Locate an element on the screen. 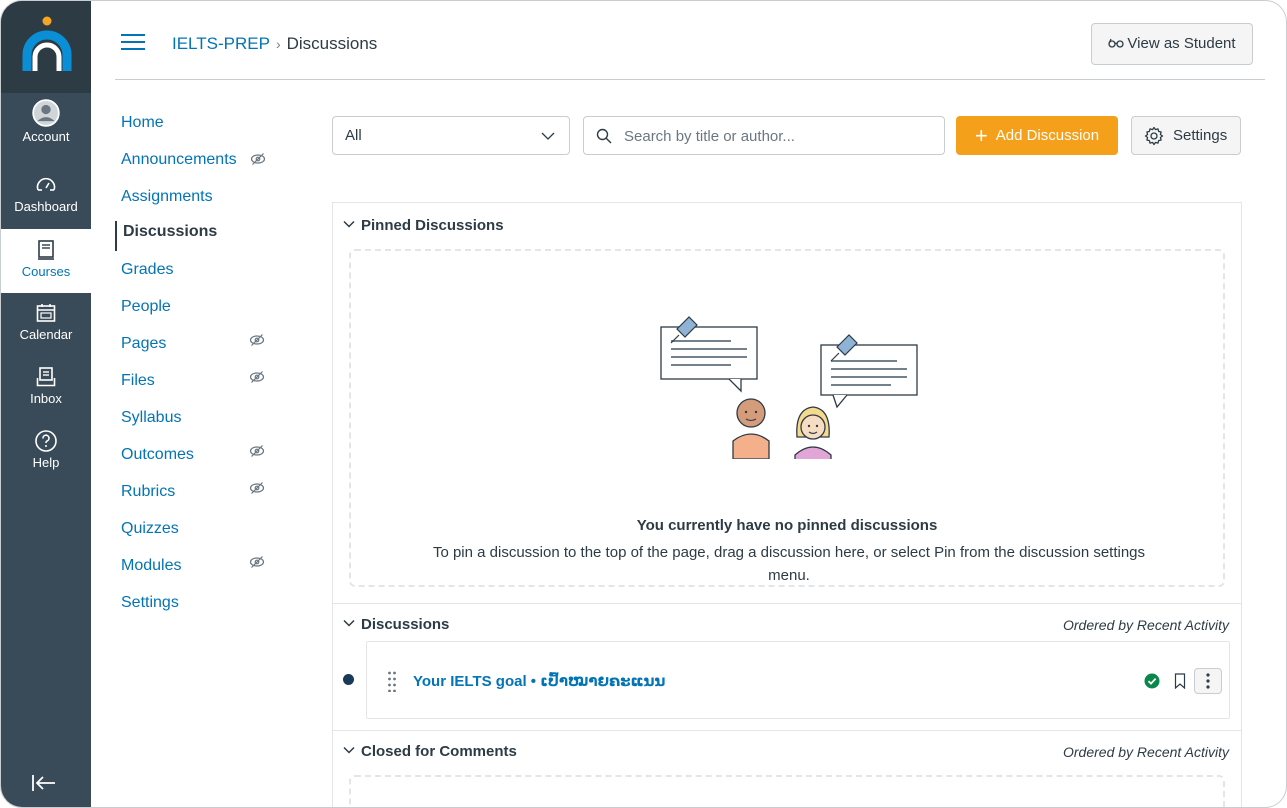  course-nav-label: Syllabus is located at coordinates (151, 417).